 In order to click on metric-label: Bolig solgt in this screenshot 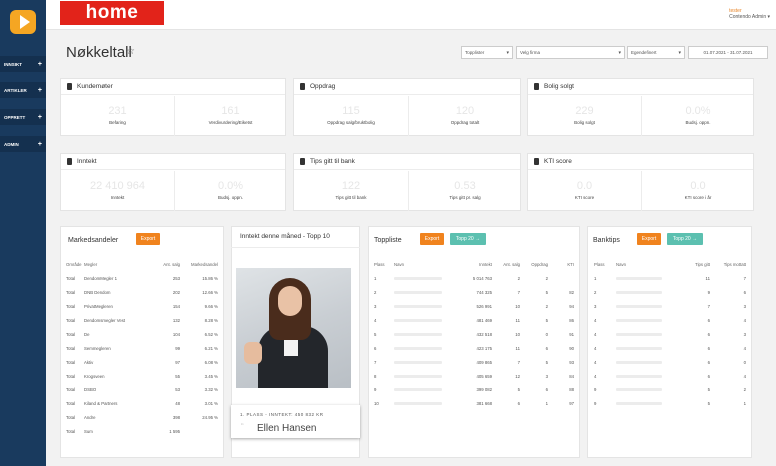, I will do `click(584, 122)`.